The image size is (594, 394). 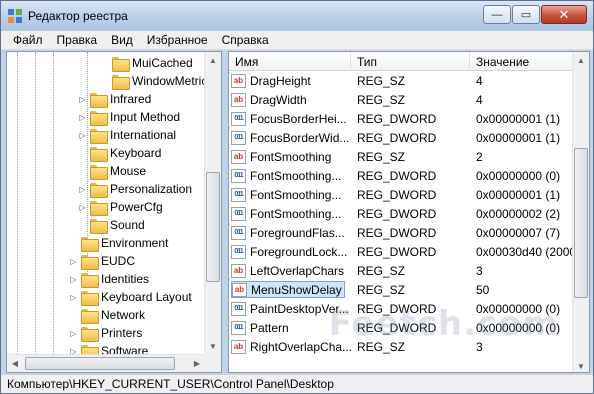 What do you see at coordinates (524, 251) in the screenshot?
I see `value-data: 0x00030d40 (200000)` at bounding box center [524, 251].